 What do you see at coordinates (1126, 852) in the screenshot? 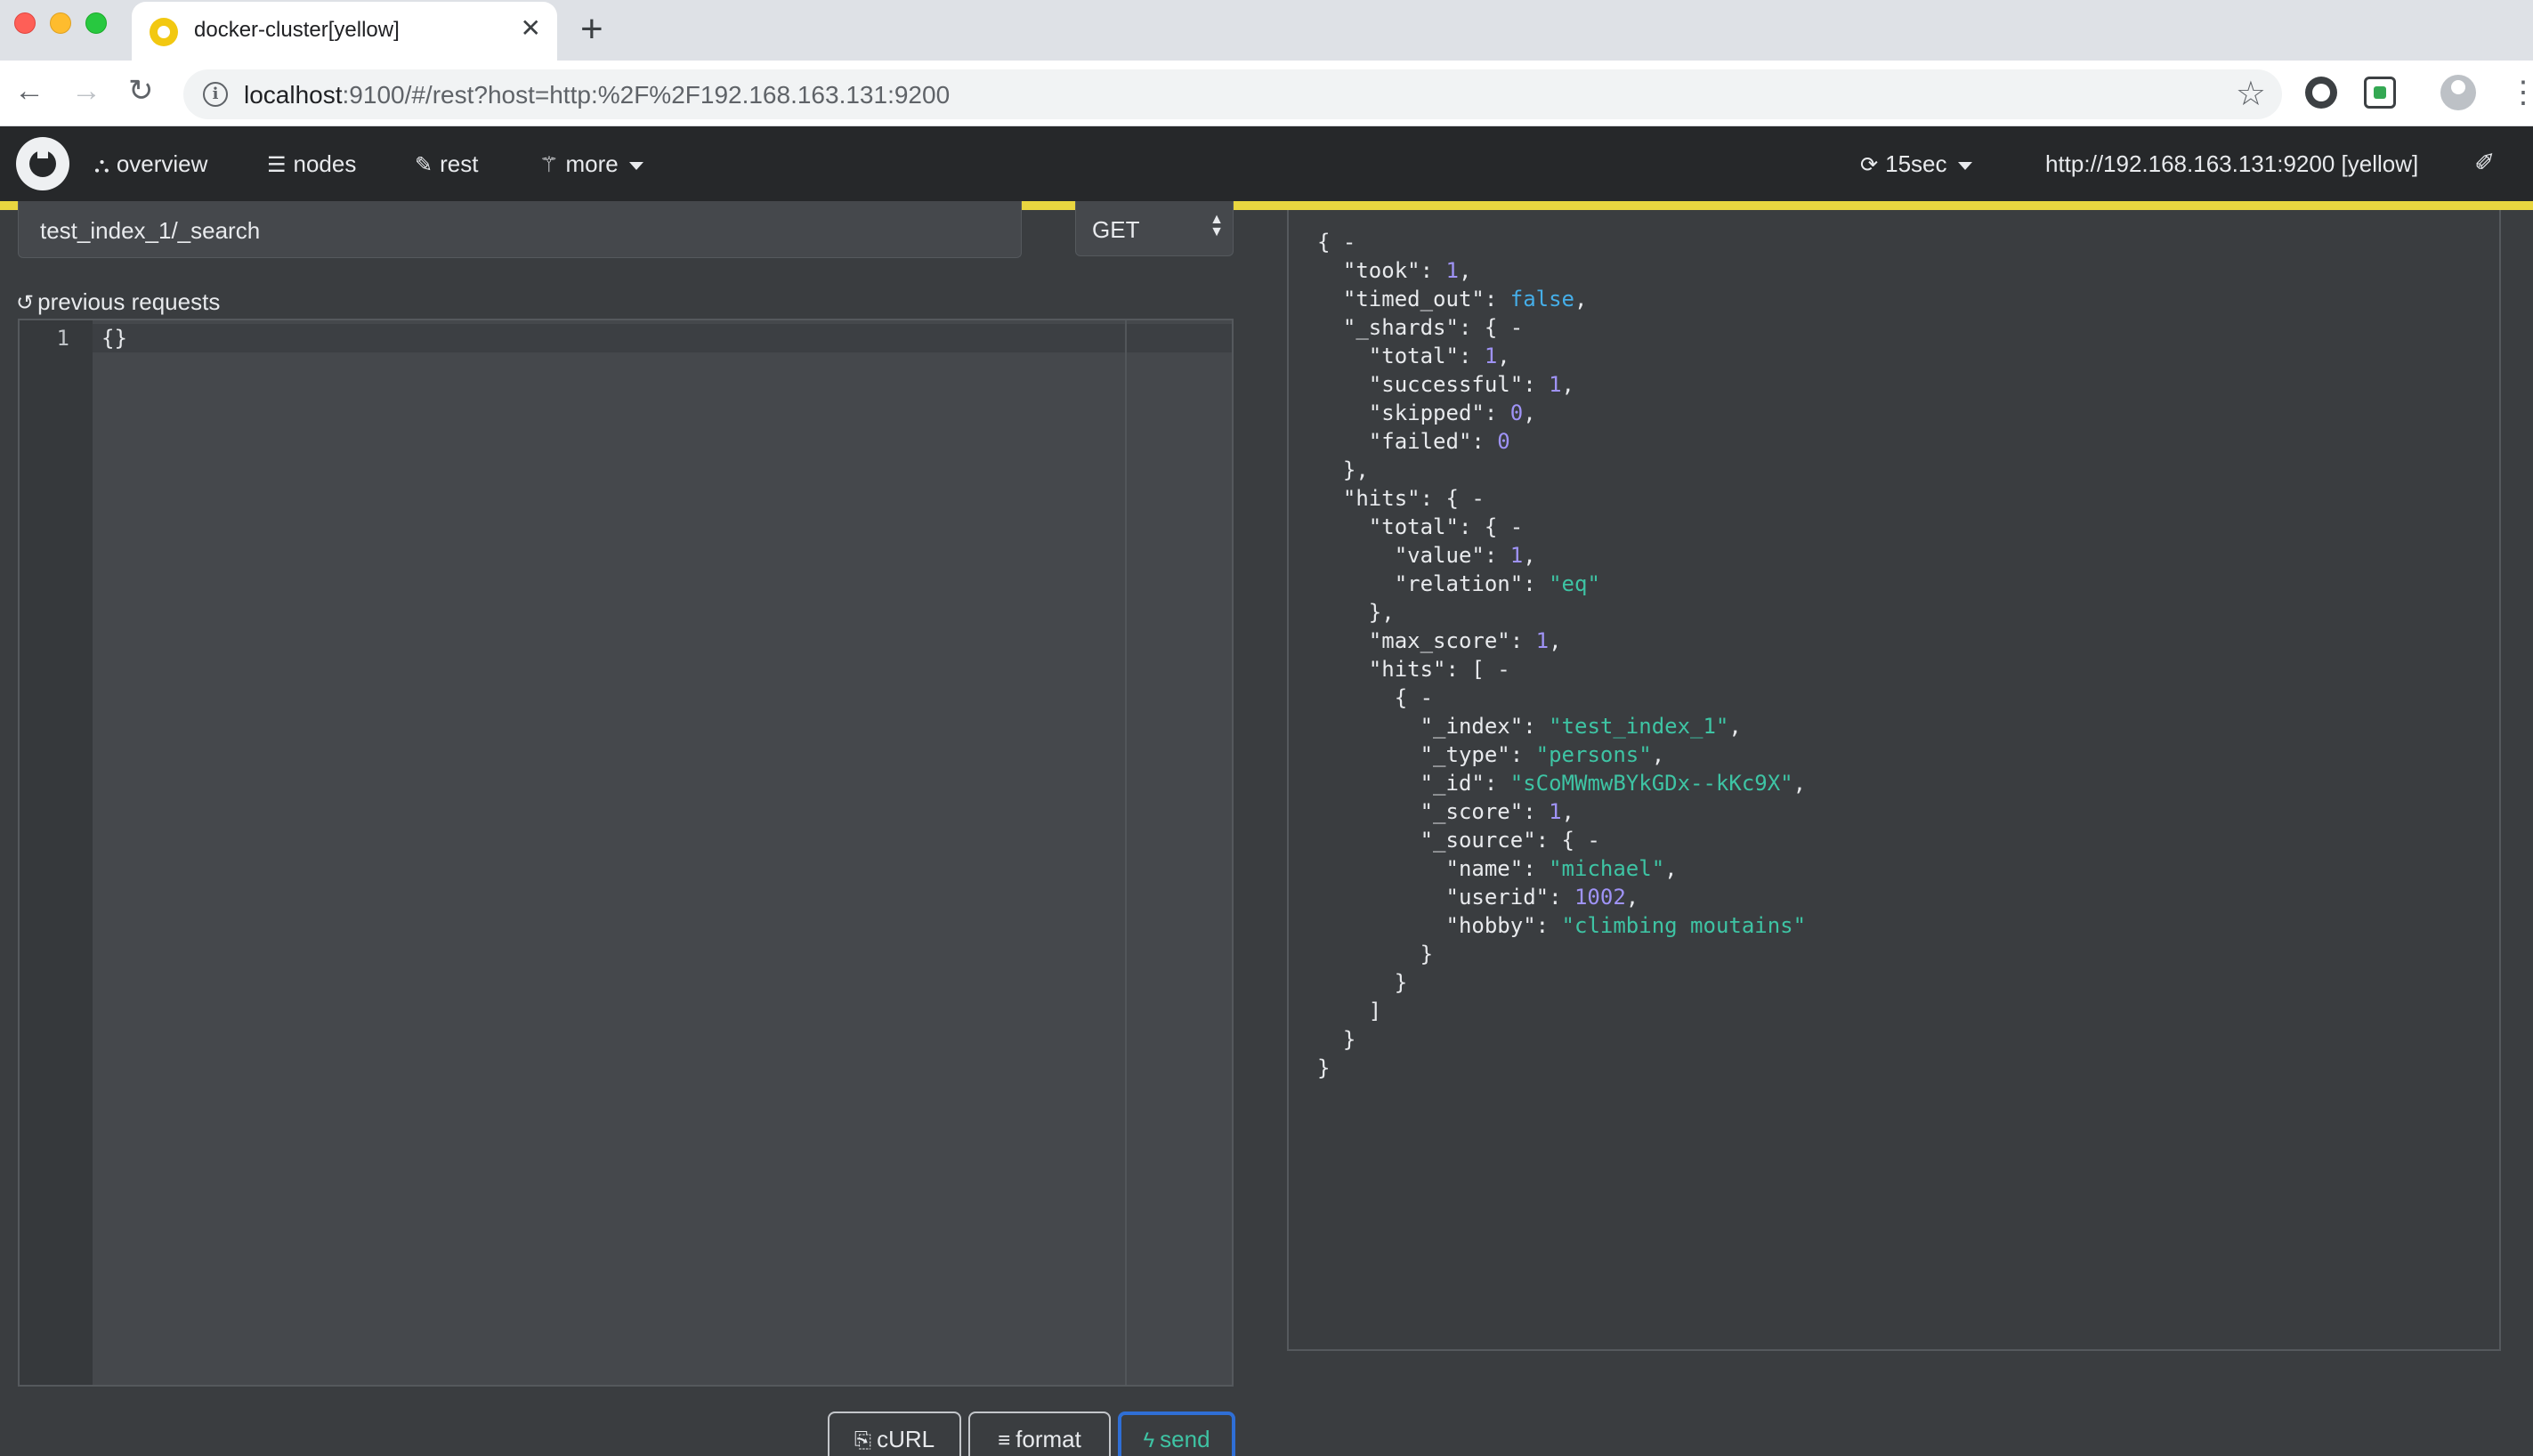
I see `editor-print-margin` at bounding box center [1126, 852].